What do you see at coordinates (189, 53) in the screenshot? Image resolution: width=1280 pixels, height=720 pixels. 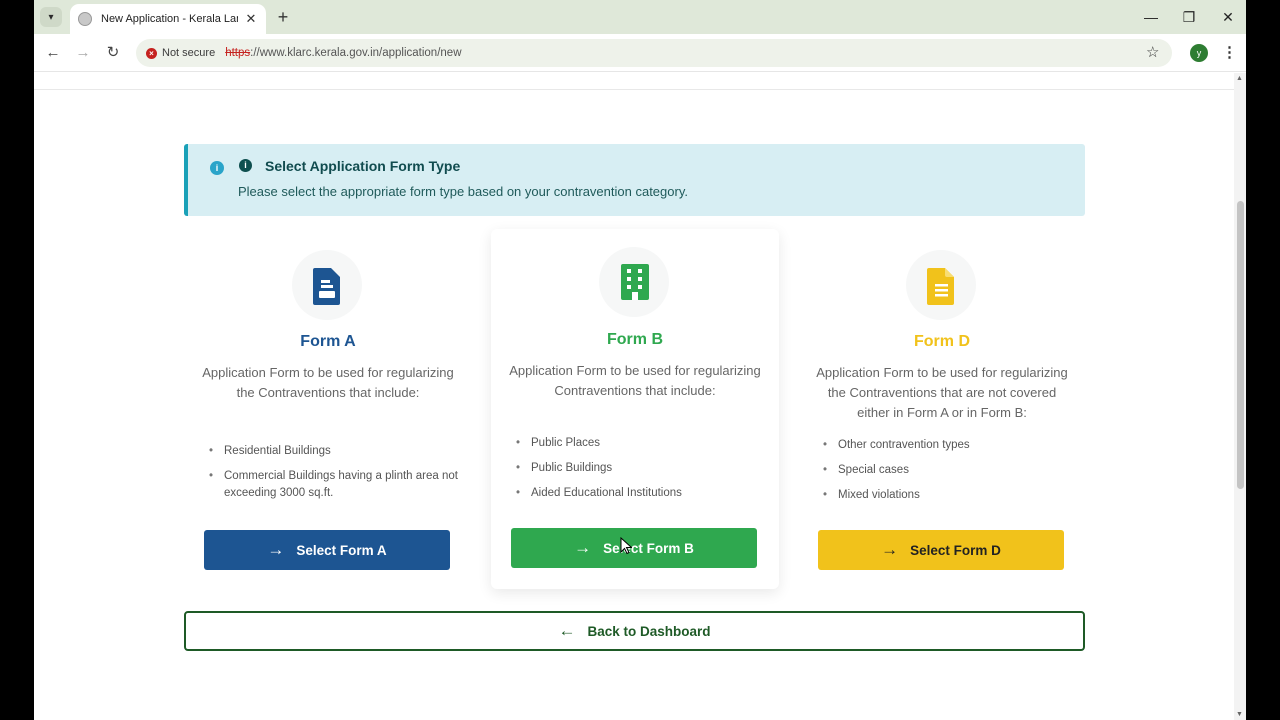 I see `security-label: Not secure` at bounding box center [189, 53].